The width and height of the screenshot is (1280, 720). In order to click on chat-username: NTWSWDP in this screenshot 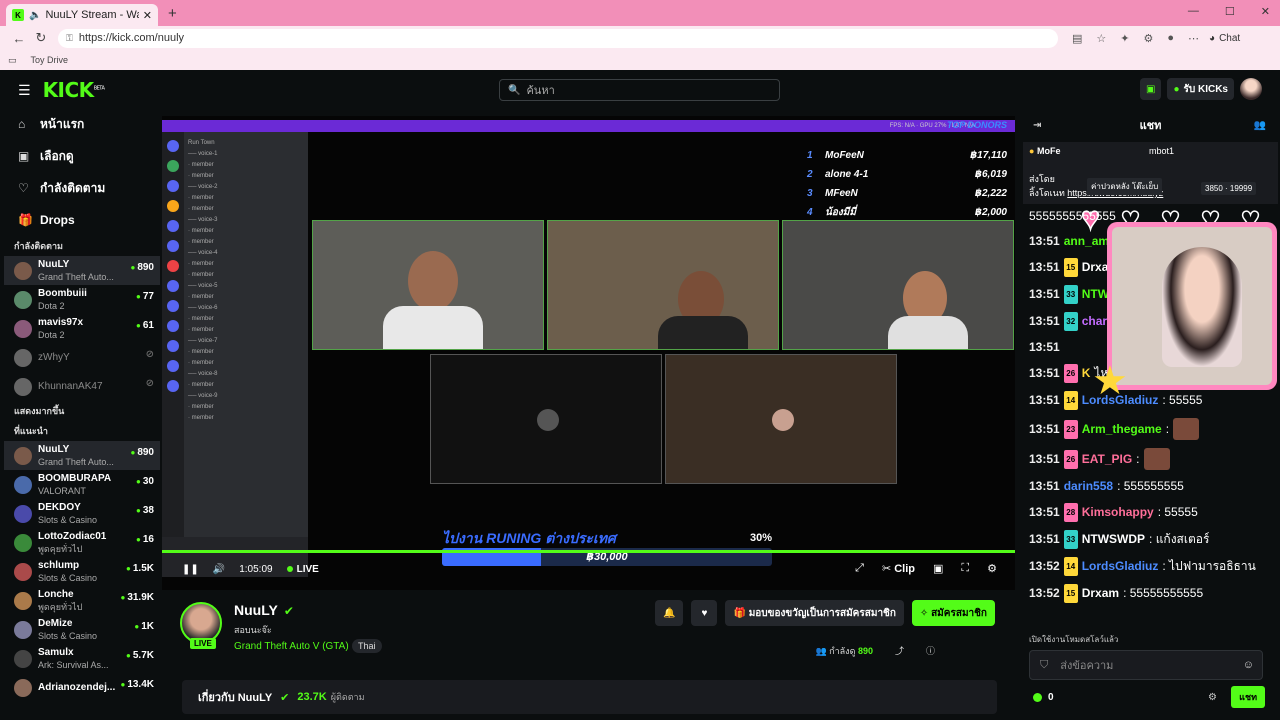, I will do `click(1113, 539)`.